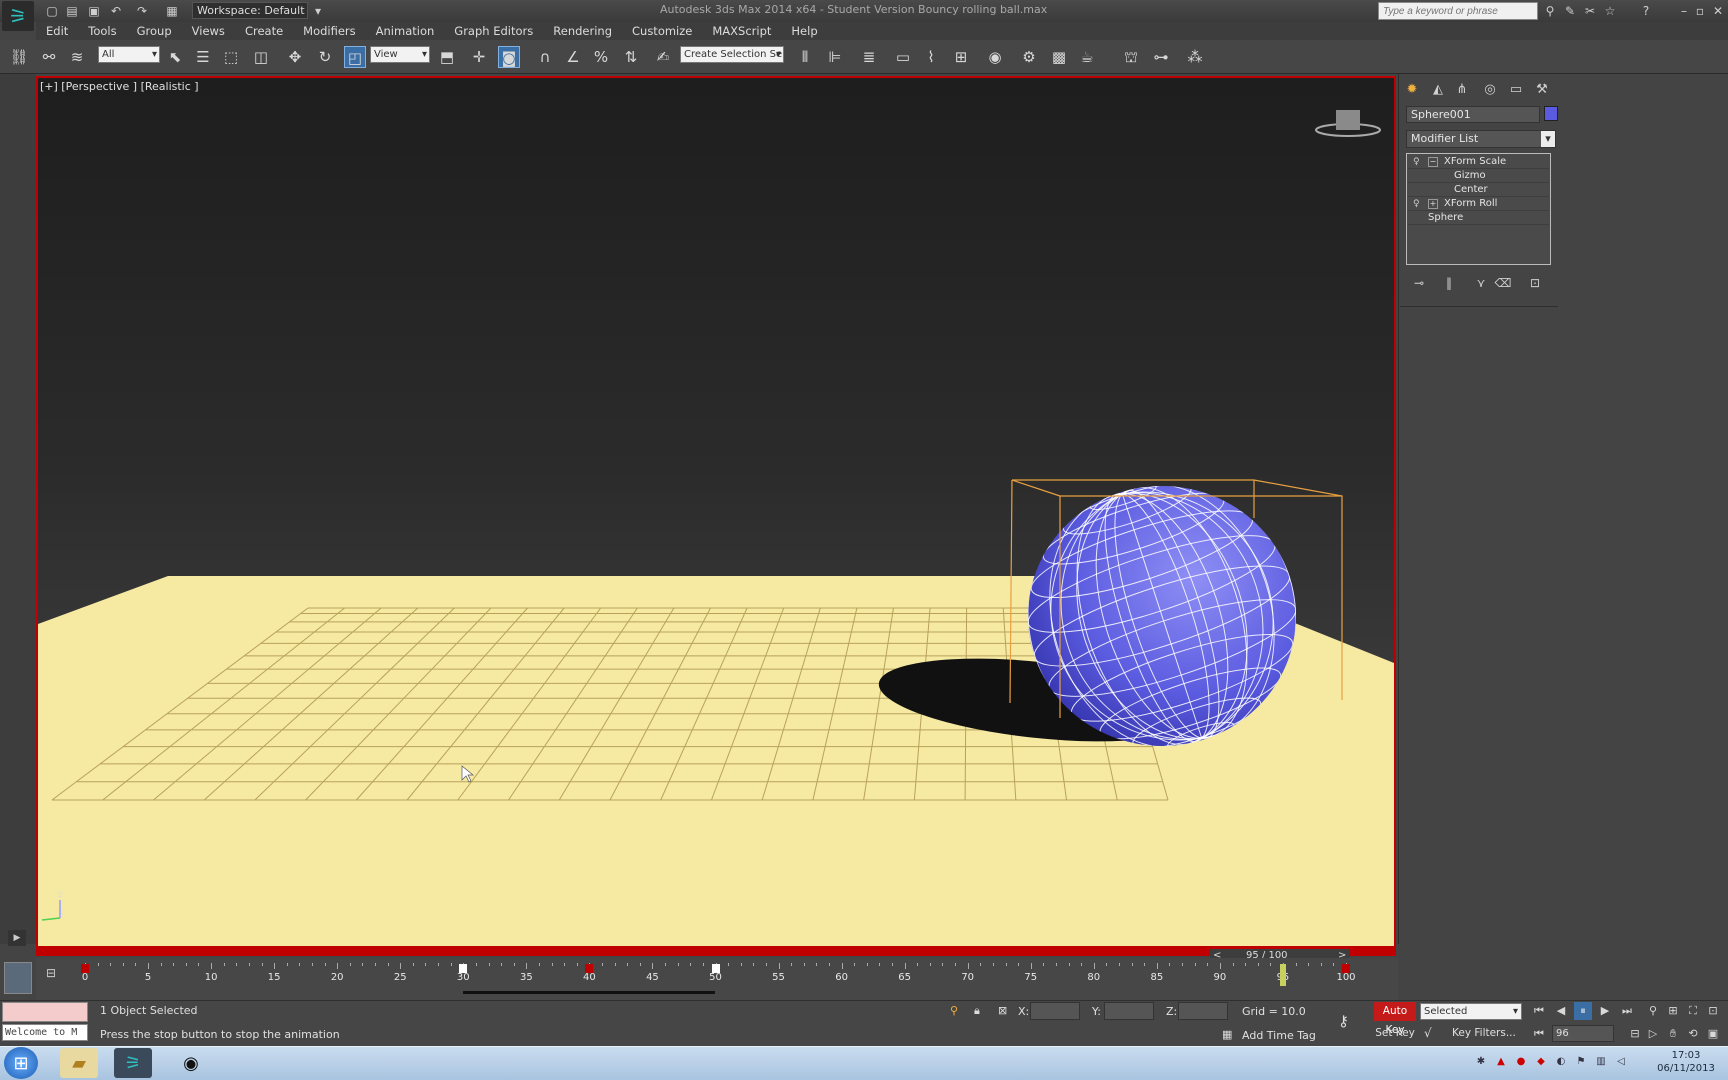  I want to click on viewport-label: [+] [Perspective ] [Realistic ], so click(119, 86).